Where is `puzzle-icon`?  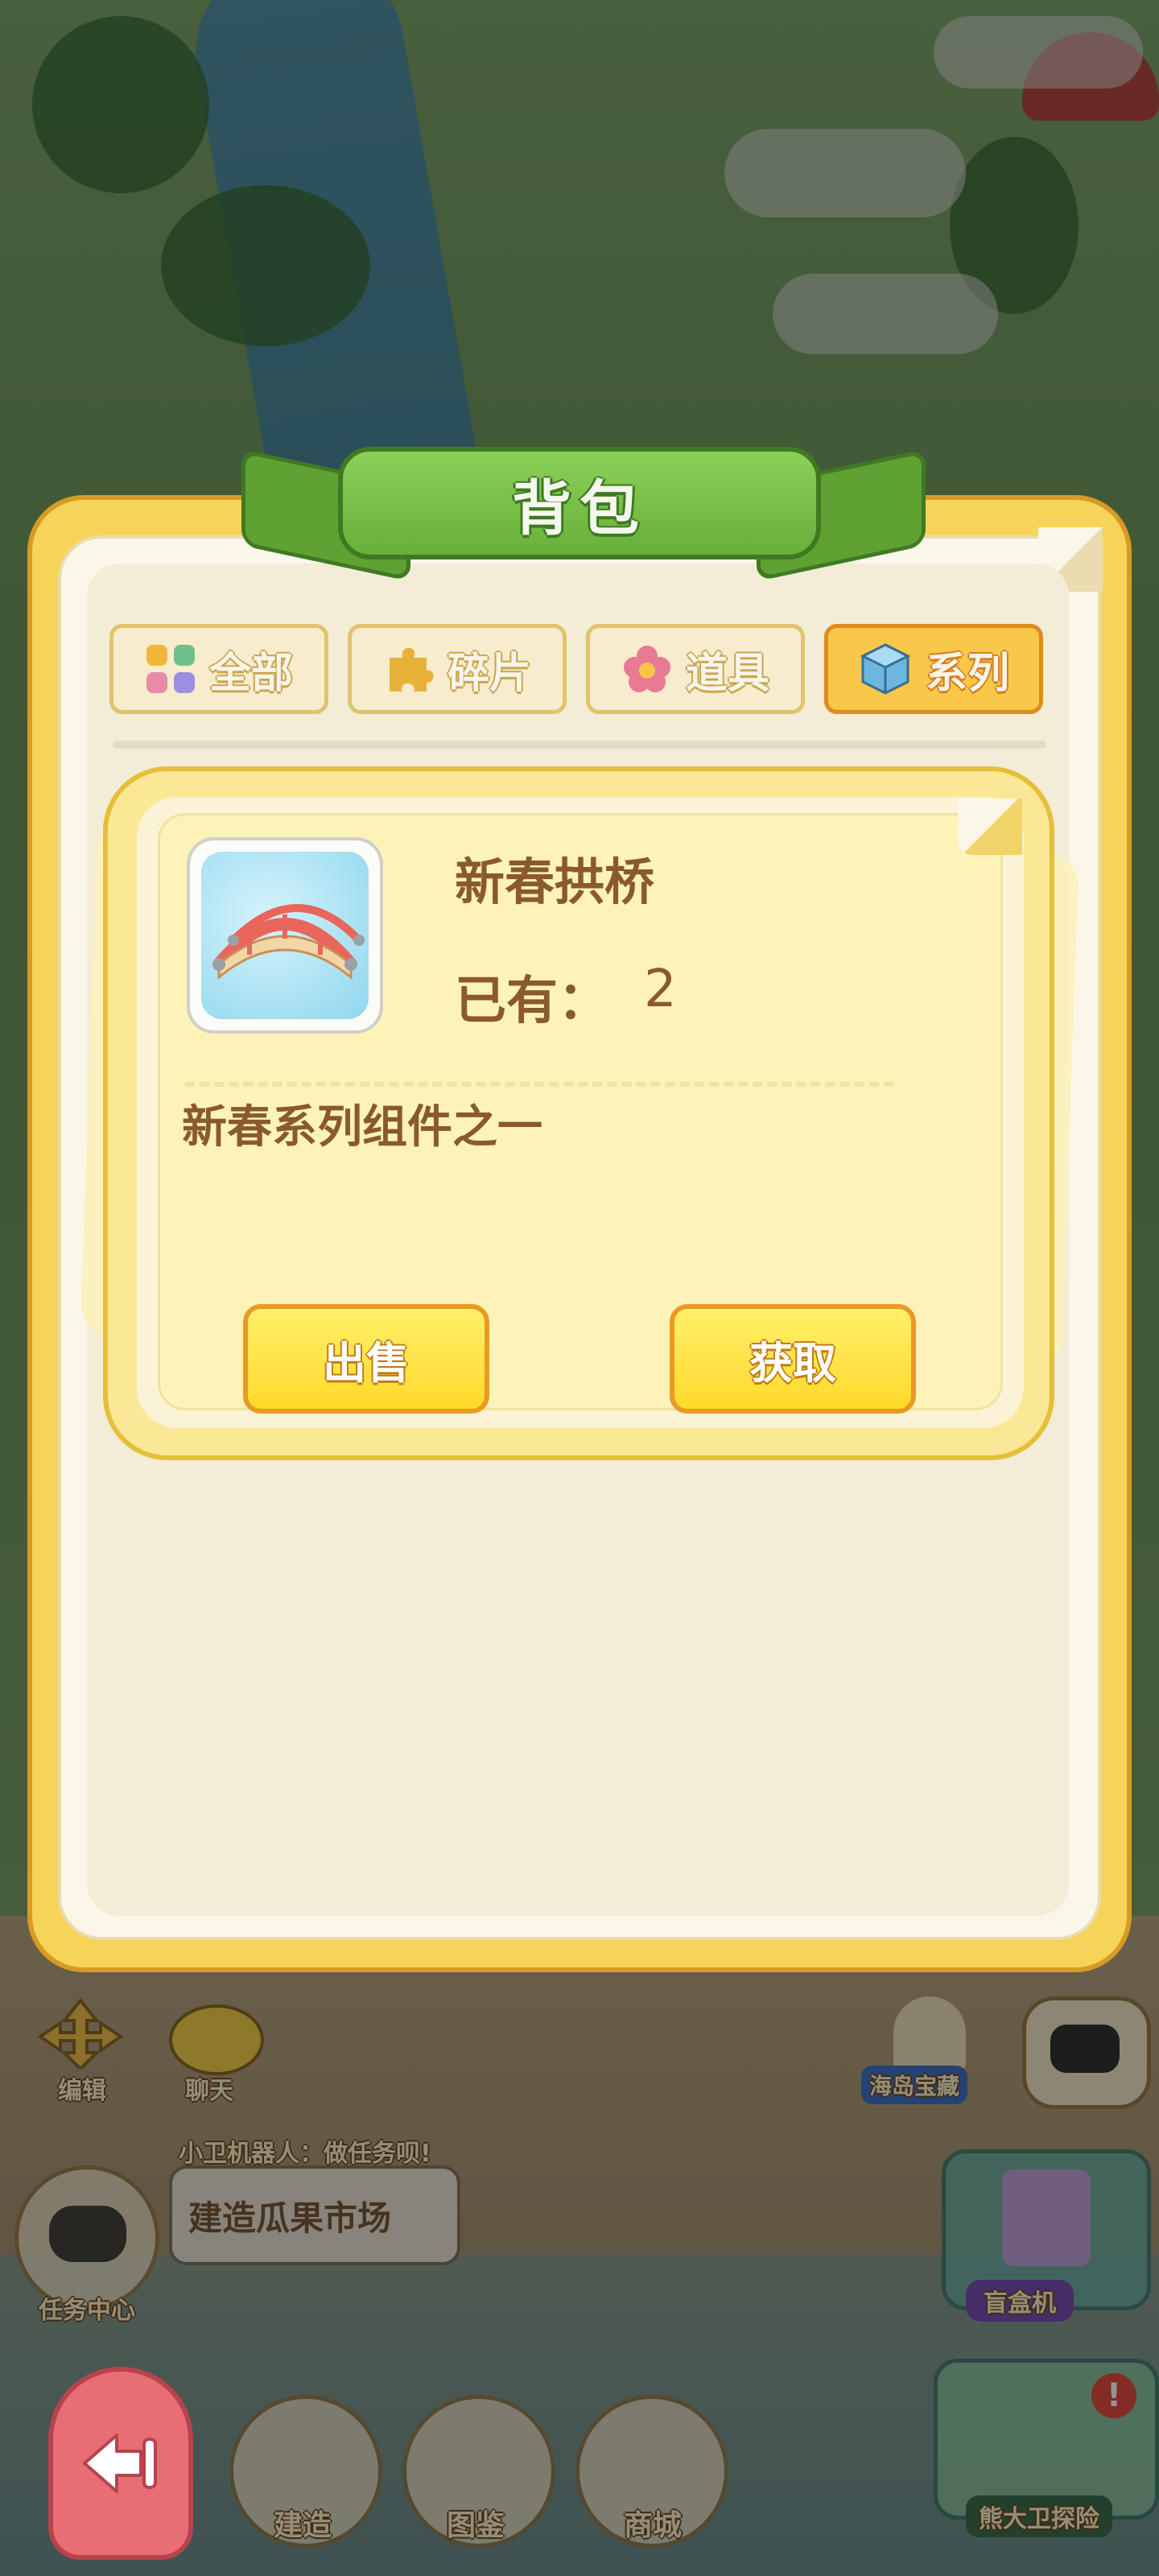 puzzle-icon is located at coordinates (411, 669).